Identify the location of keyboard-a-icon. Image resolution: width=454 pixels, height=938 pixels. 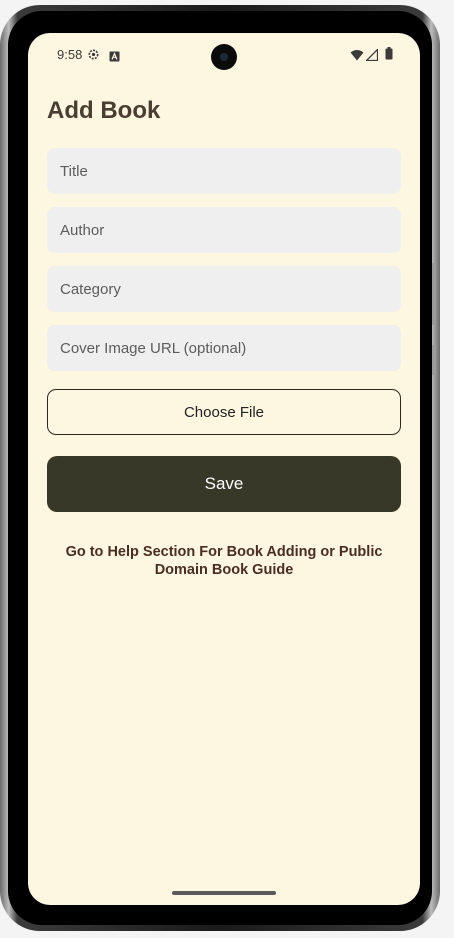
(114, 58).